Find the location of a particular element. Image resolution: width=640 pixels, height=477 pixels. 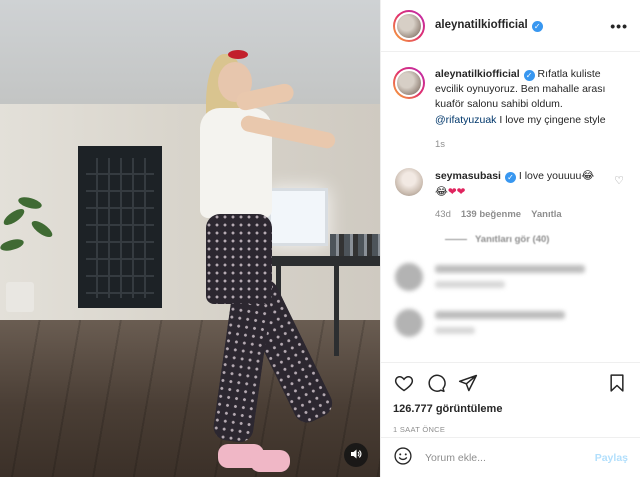

comment-text: I love youuuu is located at coordinates (550, 175).